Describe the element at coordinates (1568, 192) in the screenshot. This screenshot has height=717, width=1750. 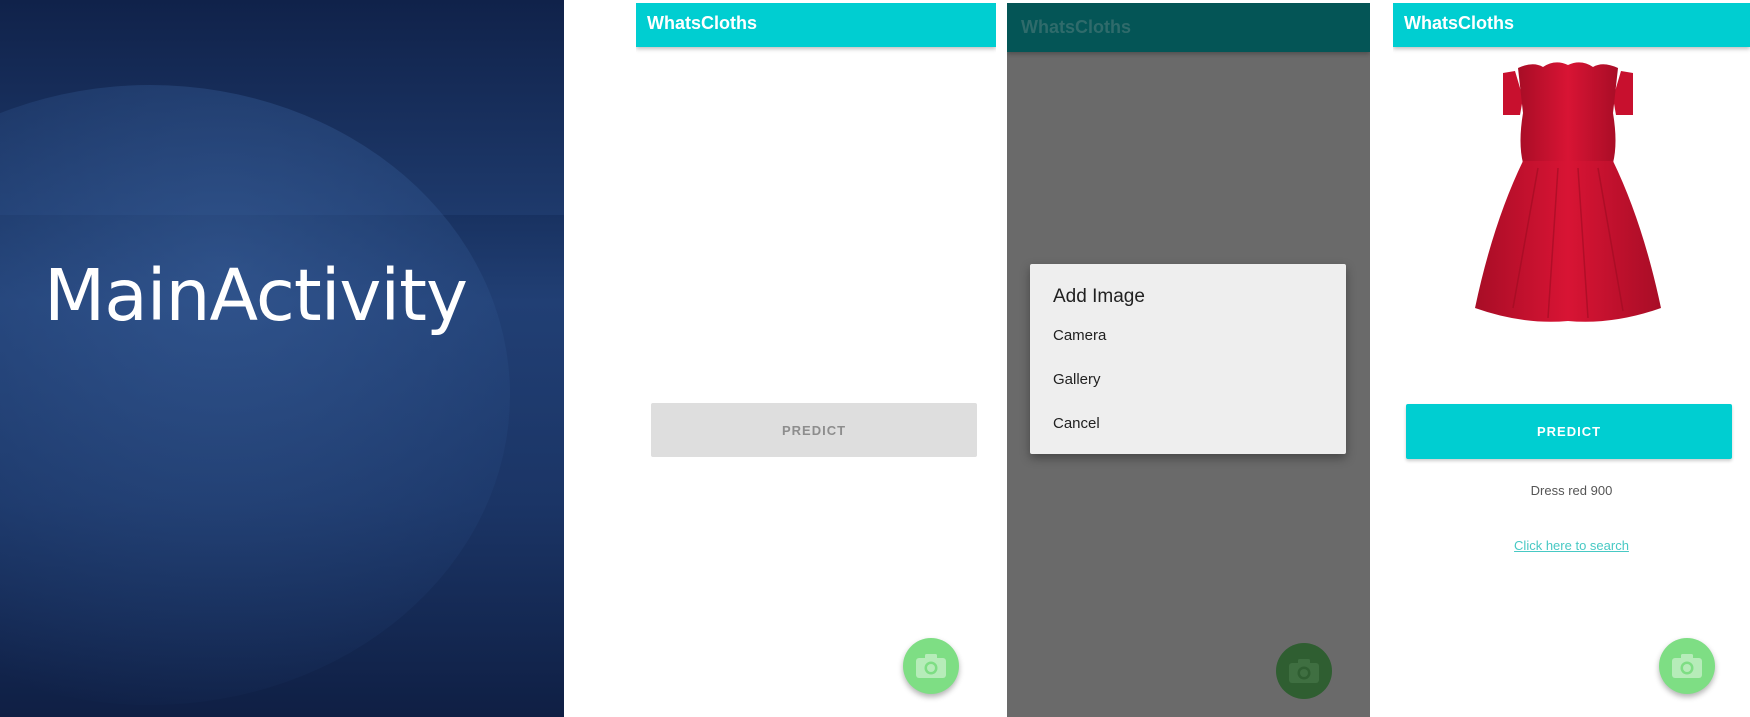
I see `red-dress-image` at that location.